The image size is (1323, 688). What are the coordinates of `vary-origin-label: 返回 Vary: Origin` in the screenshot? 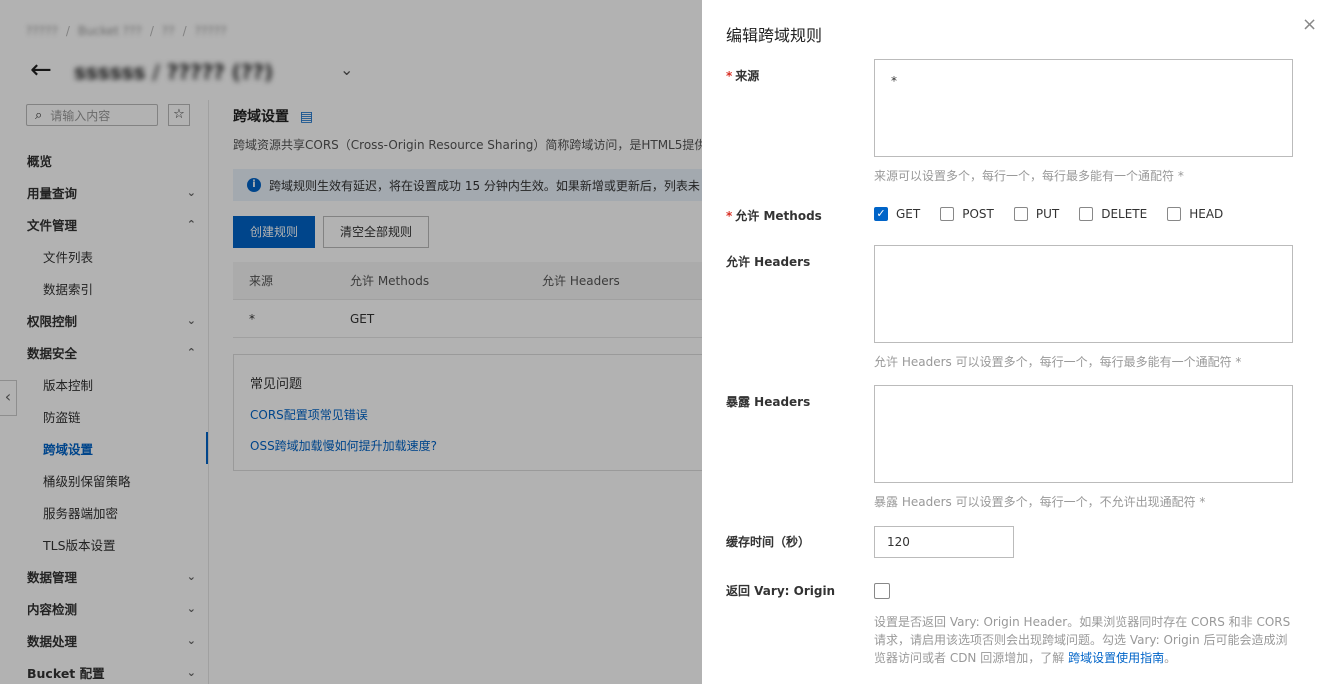 It's located at (781, 591).